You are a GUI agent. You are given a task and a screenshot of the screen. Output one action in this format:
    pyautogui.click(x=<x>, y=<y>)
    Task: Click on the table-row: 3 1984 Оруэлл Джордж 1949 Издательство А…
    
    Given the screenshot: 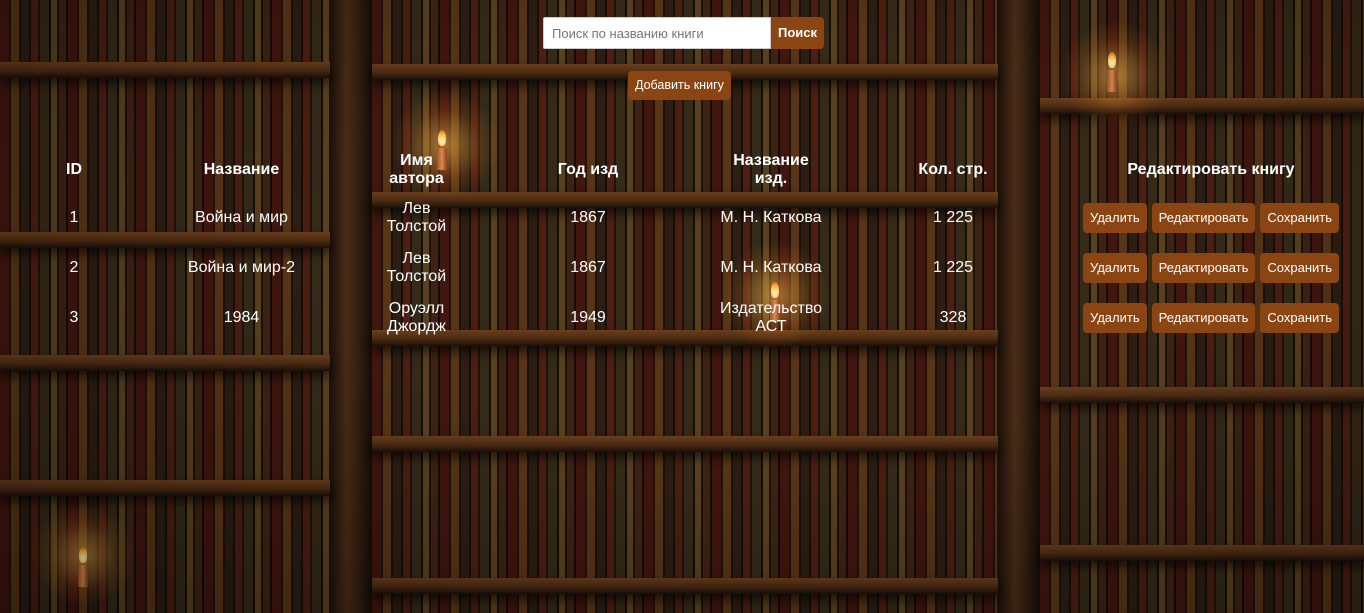 What is the action you would take?
    pyautogui.click(x=690, y=318)
    